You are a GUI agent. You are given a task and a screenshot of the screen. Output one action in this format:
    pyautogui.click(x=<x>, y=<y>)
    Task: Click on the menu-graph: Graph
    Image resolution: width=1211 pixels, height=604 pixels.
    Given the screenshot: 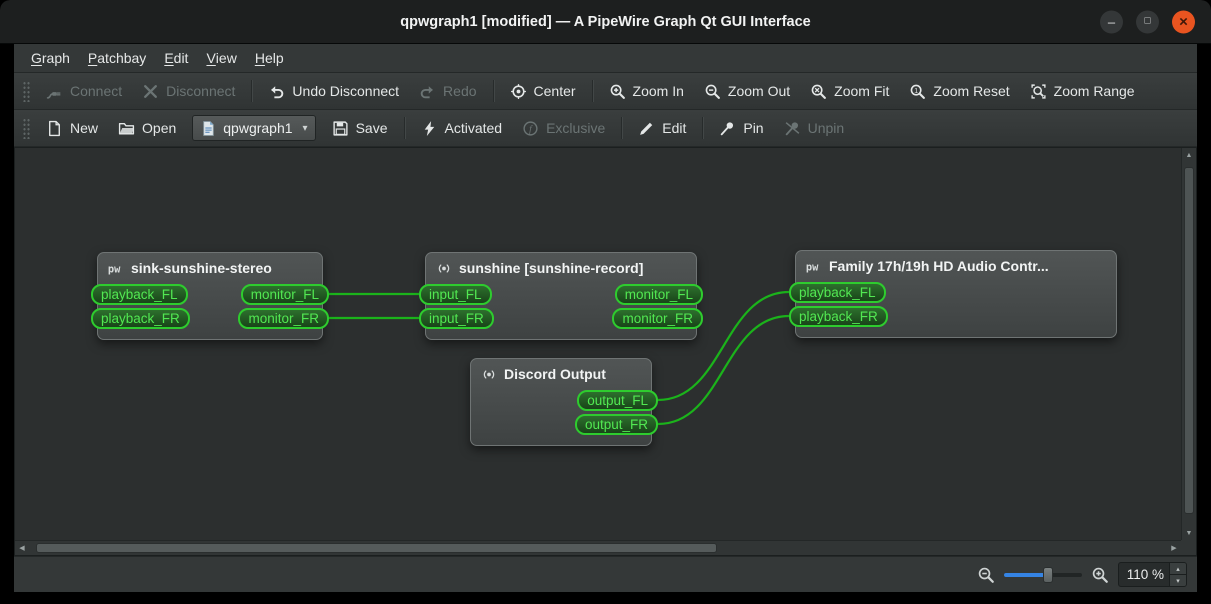 What is the action you would take?
    pyautogui.click(x=50, y=58)
    